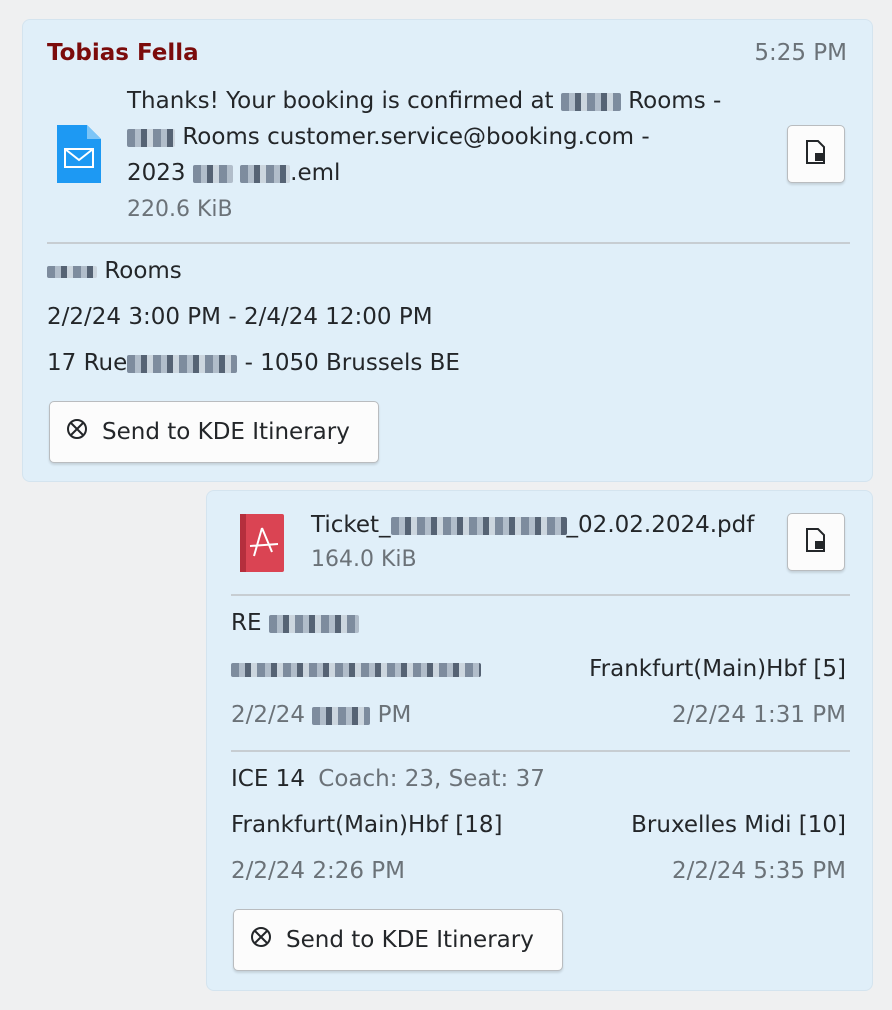 This screenshot has width=892, height=1010. What do you see at coordinates (240, 317) in the screenshot?
I see `hotel-dates: 2/2/24 3:00 PM - 2/4/24 12:00 PM` at bounding box center [240, 317].